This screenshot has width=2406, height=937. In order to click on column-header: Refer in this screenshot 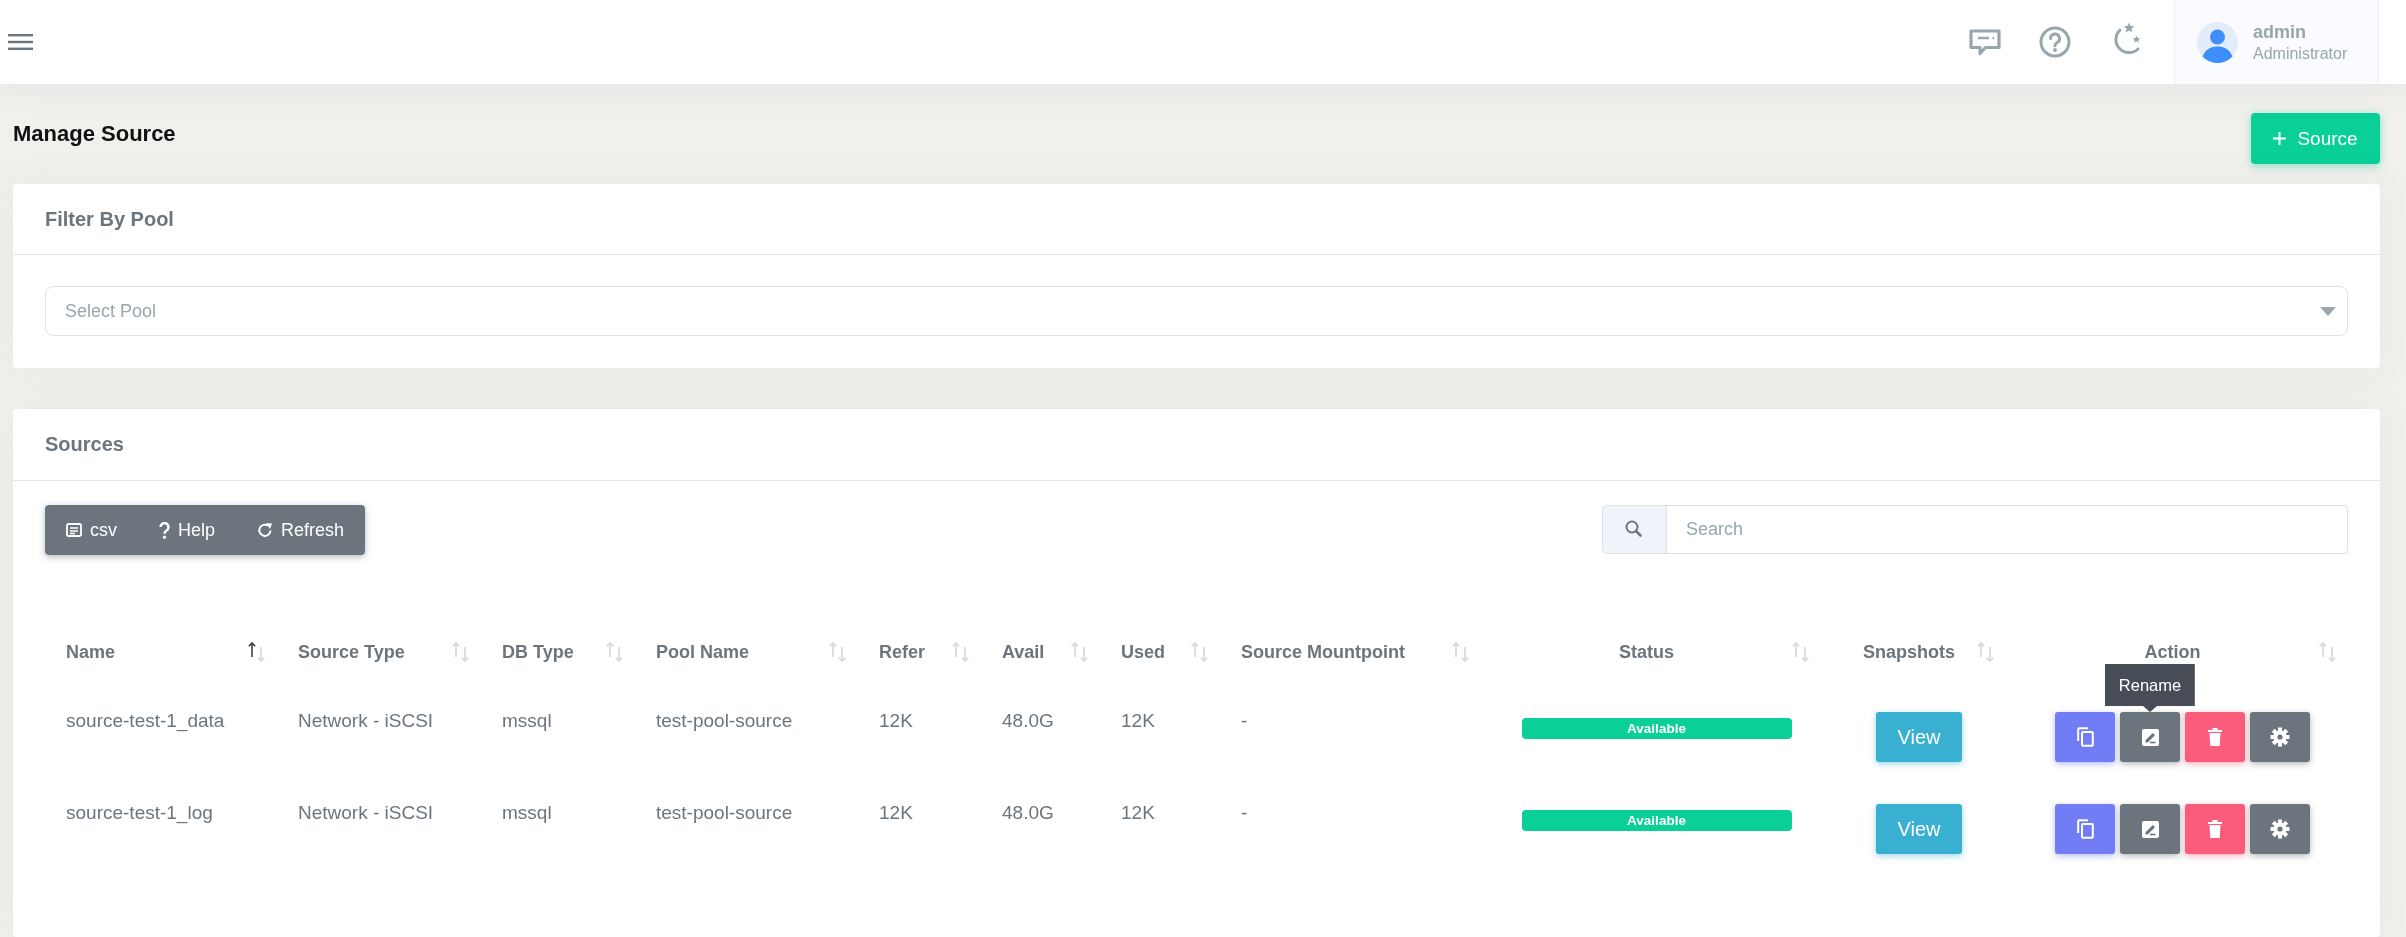, I will do `click(919, 652)`.